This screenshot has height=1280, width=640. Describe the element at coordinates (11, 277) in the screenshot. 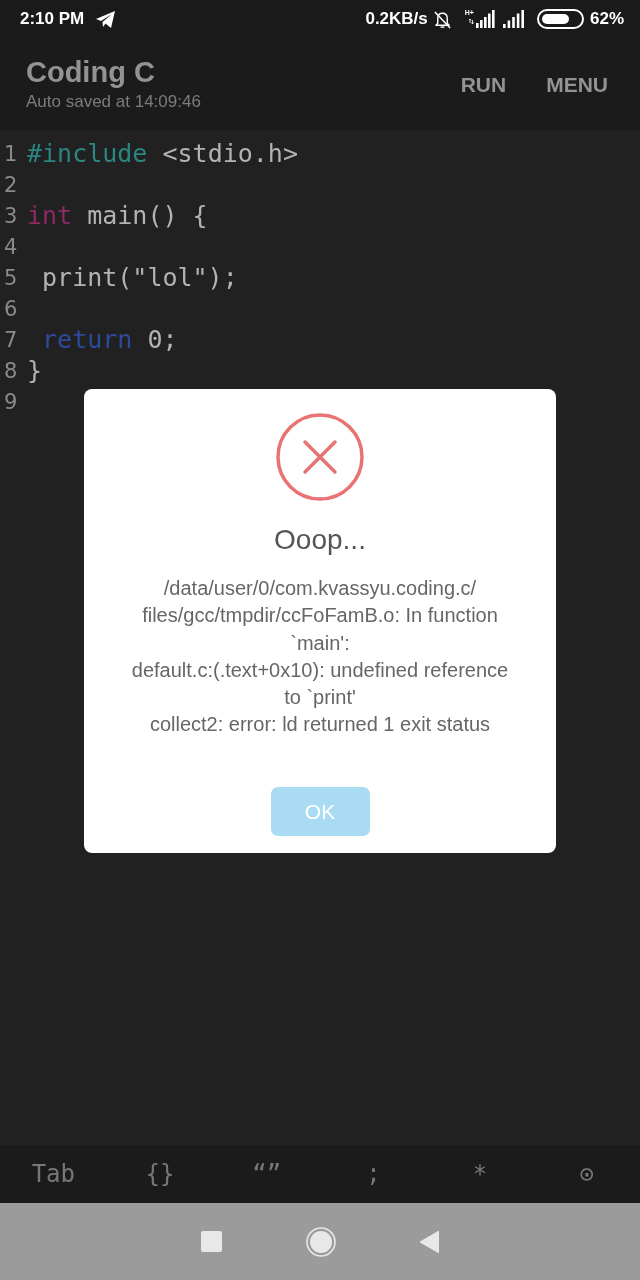

I see `line-number: 5` at that location.